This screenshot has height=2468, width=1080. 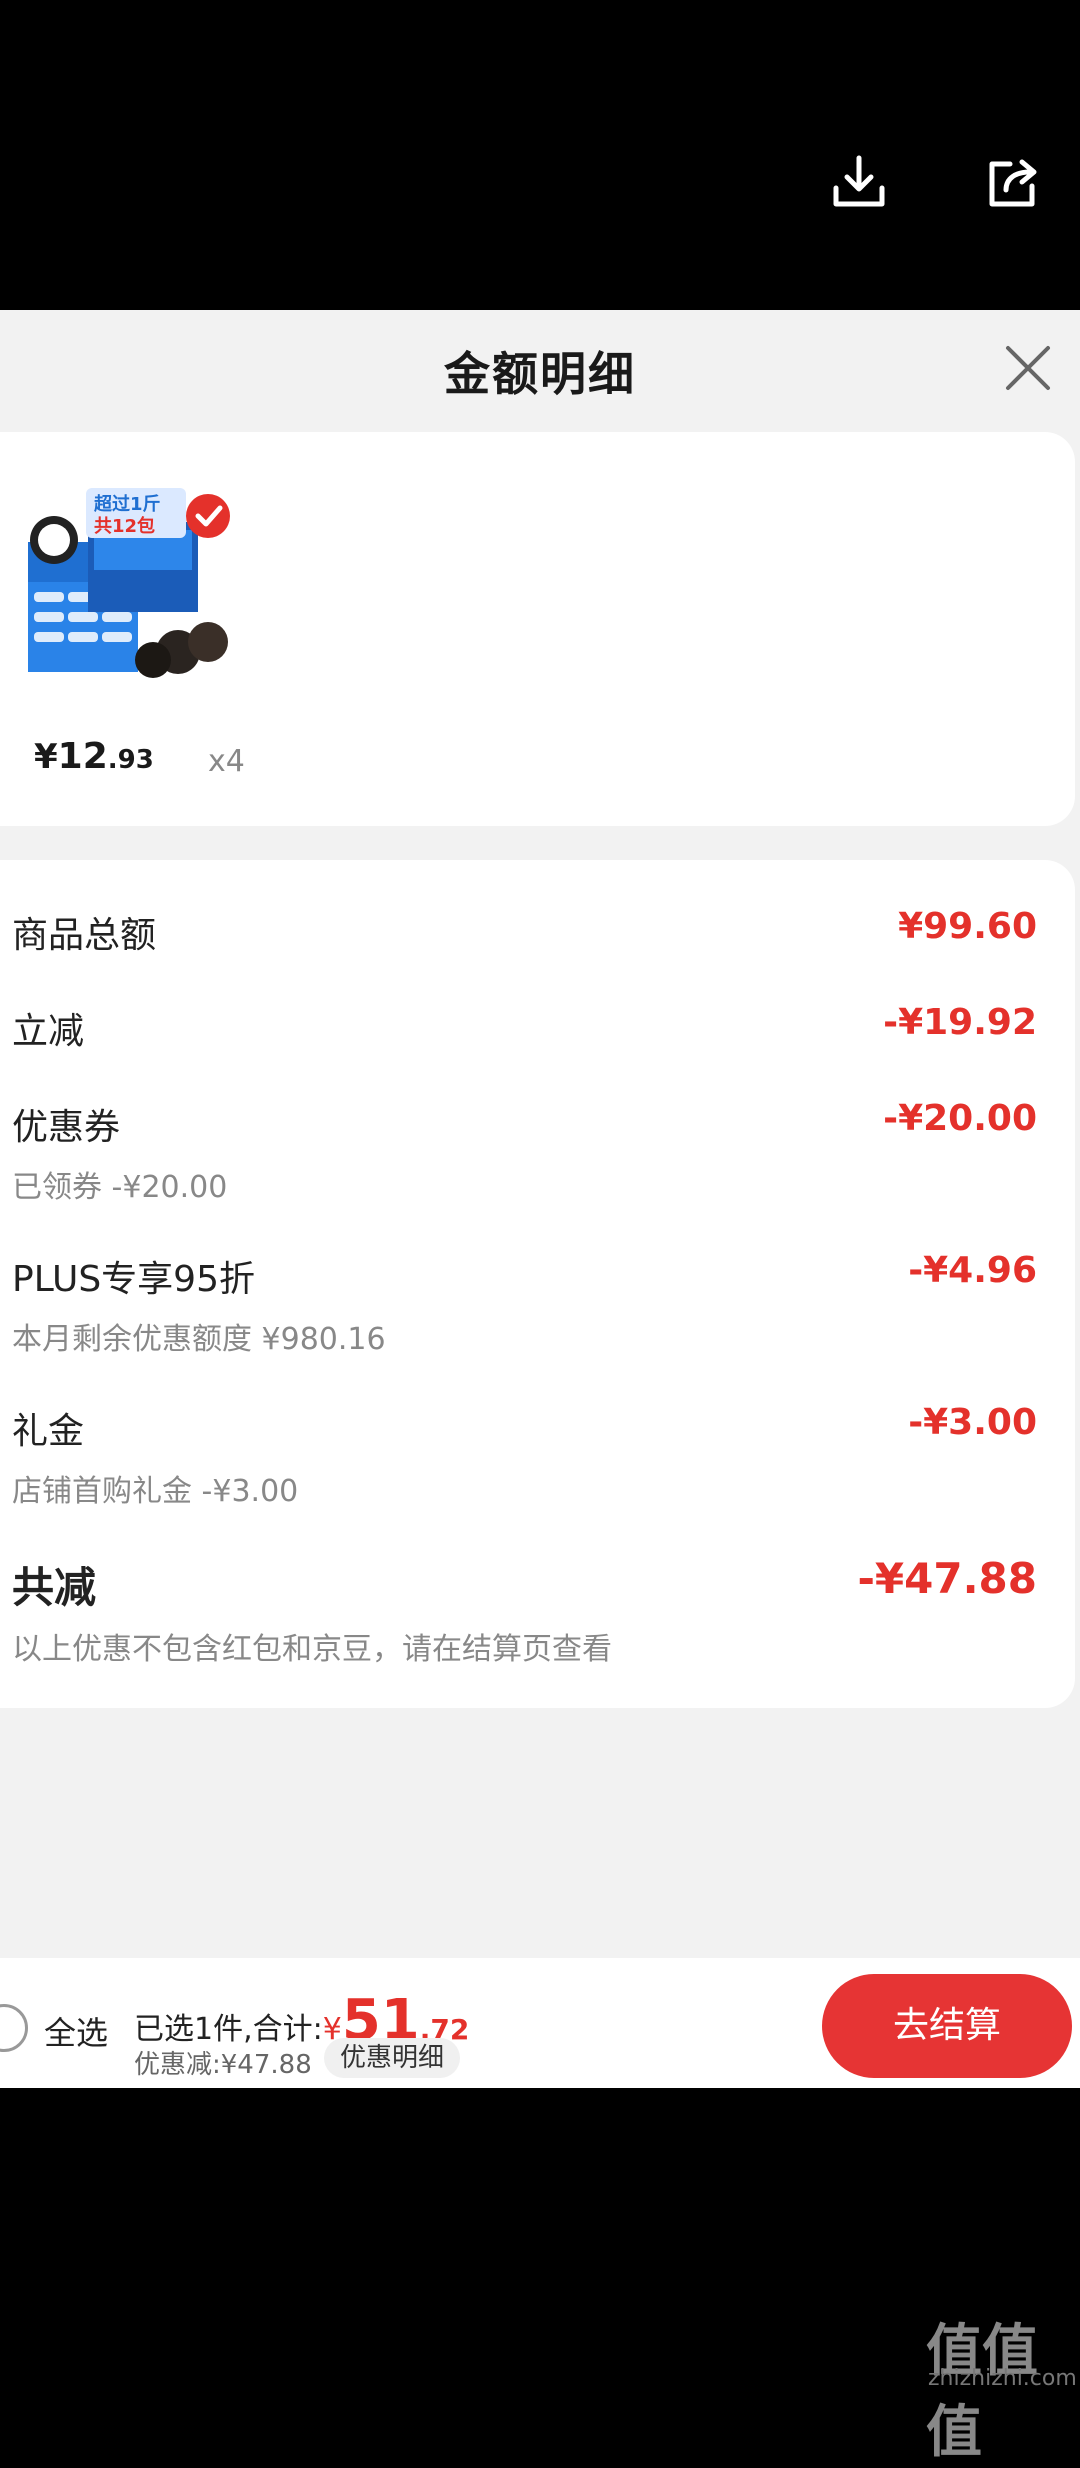 I want to click on svg-text: 超过1斤, so click(x=127, y=504).